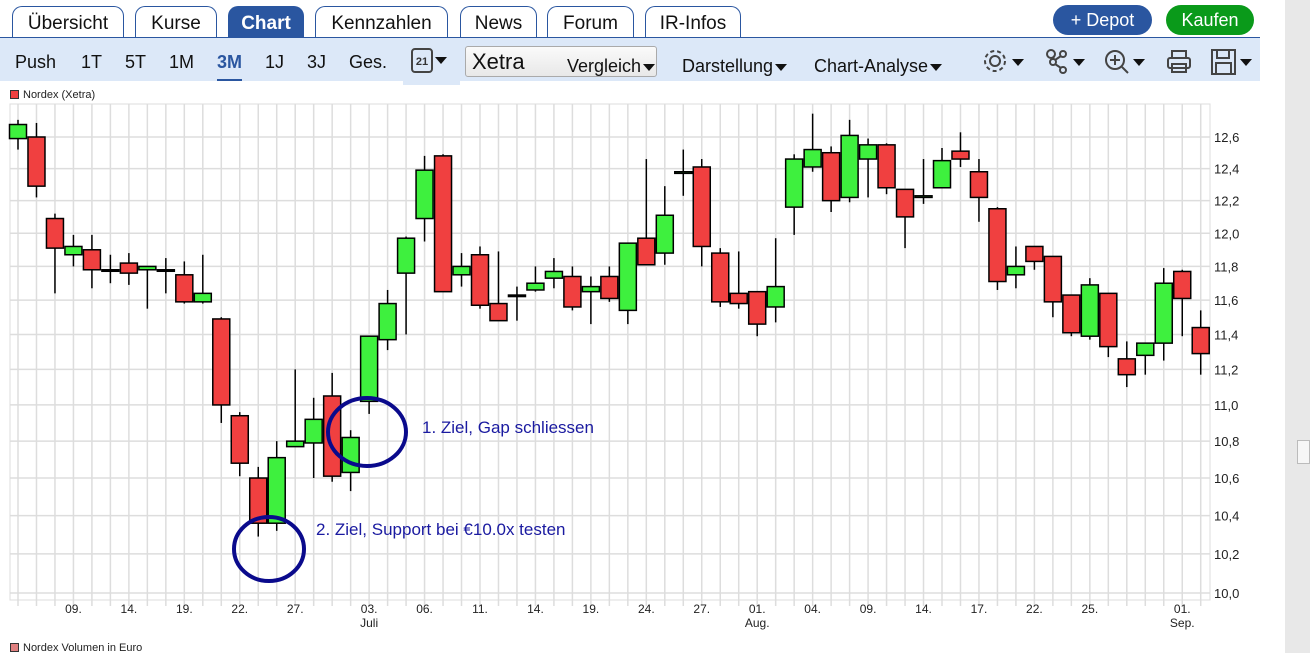 This screenshot has width=1310, height=654. I want to click on y-tick-label: 12,6, so click(1226, 137).